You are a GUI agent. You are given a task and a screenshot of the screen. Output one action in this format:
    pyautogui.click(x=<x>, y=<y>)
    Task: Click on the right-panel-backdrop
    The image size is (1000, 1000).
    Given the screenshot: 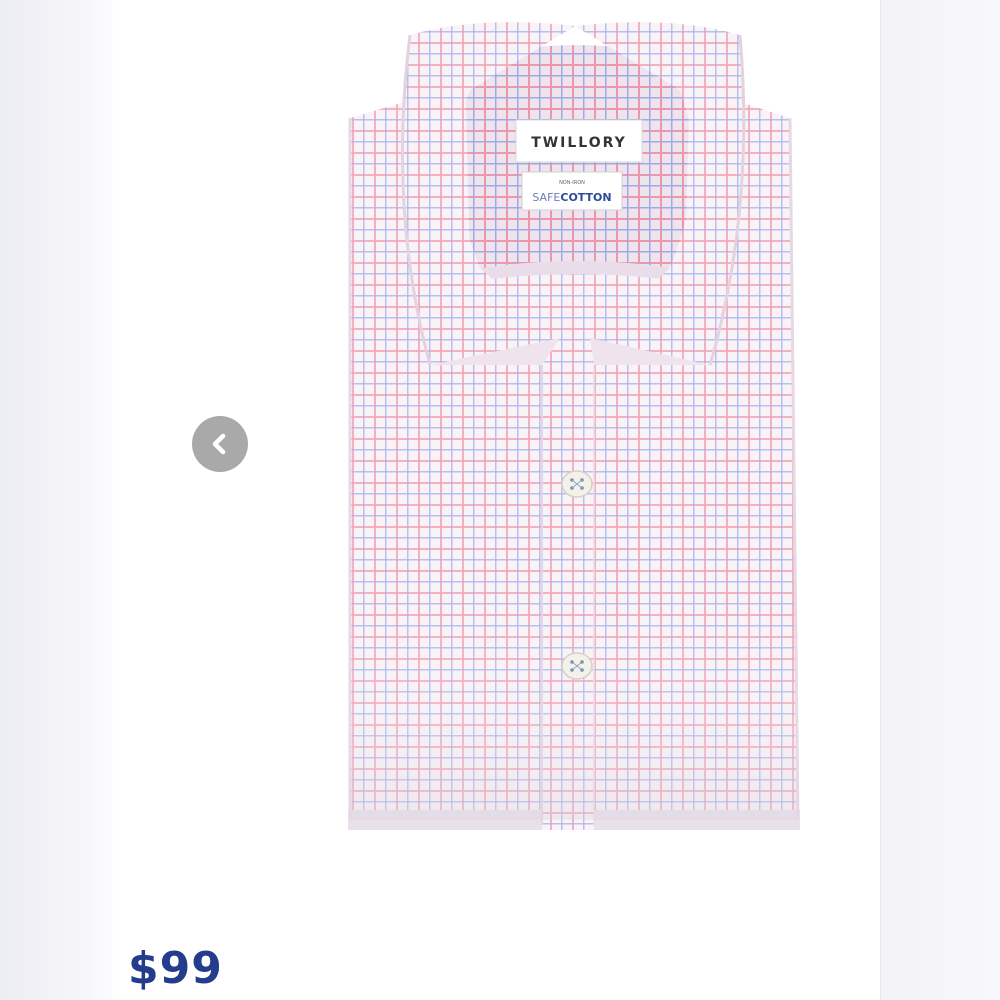 What is the action you would take?
    pyautogui.click(x=940, y=500)
    